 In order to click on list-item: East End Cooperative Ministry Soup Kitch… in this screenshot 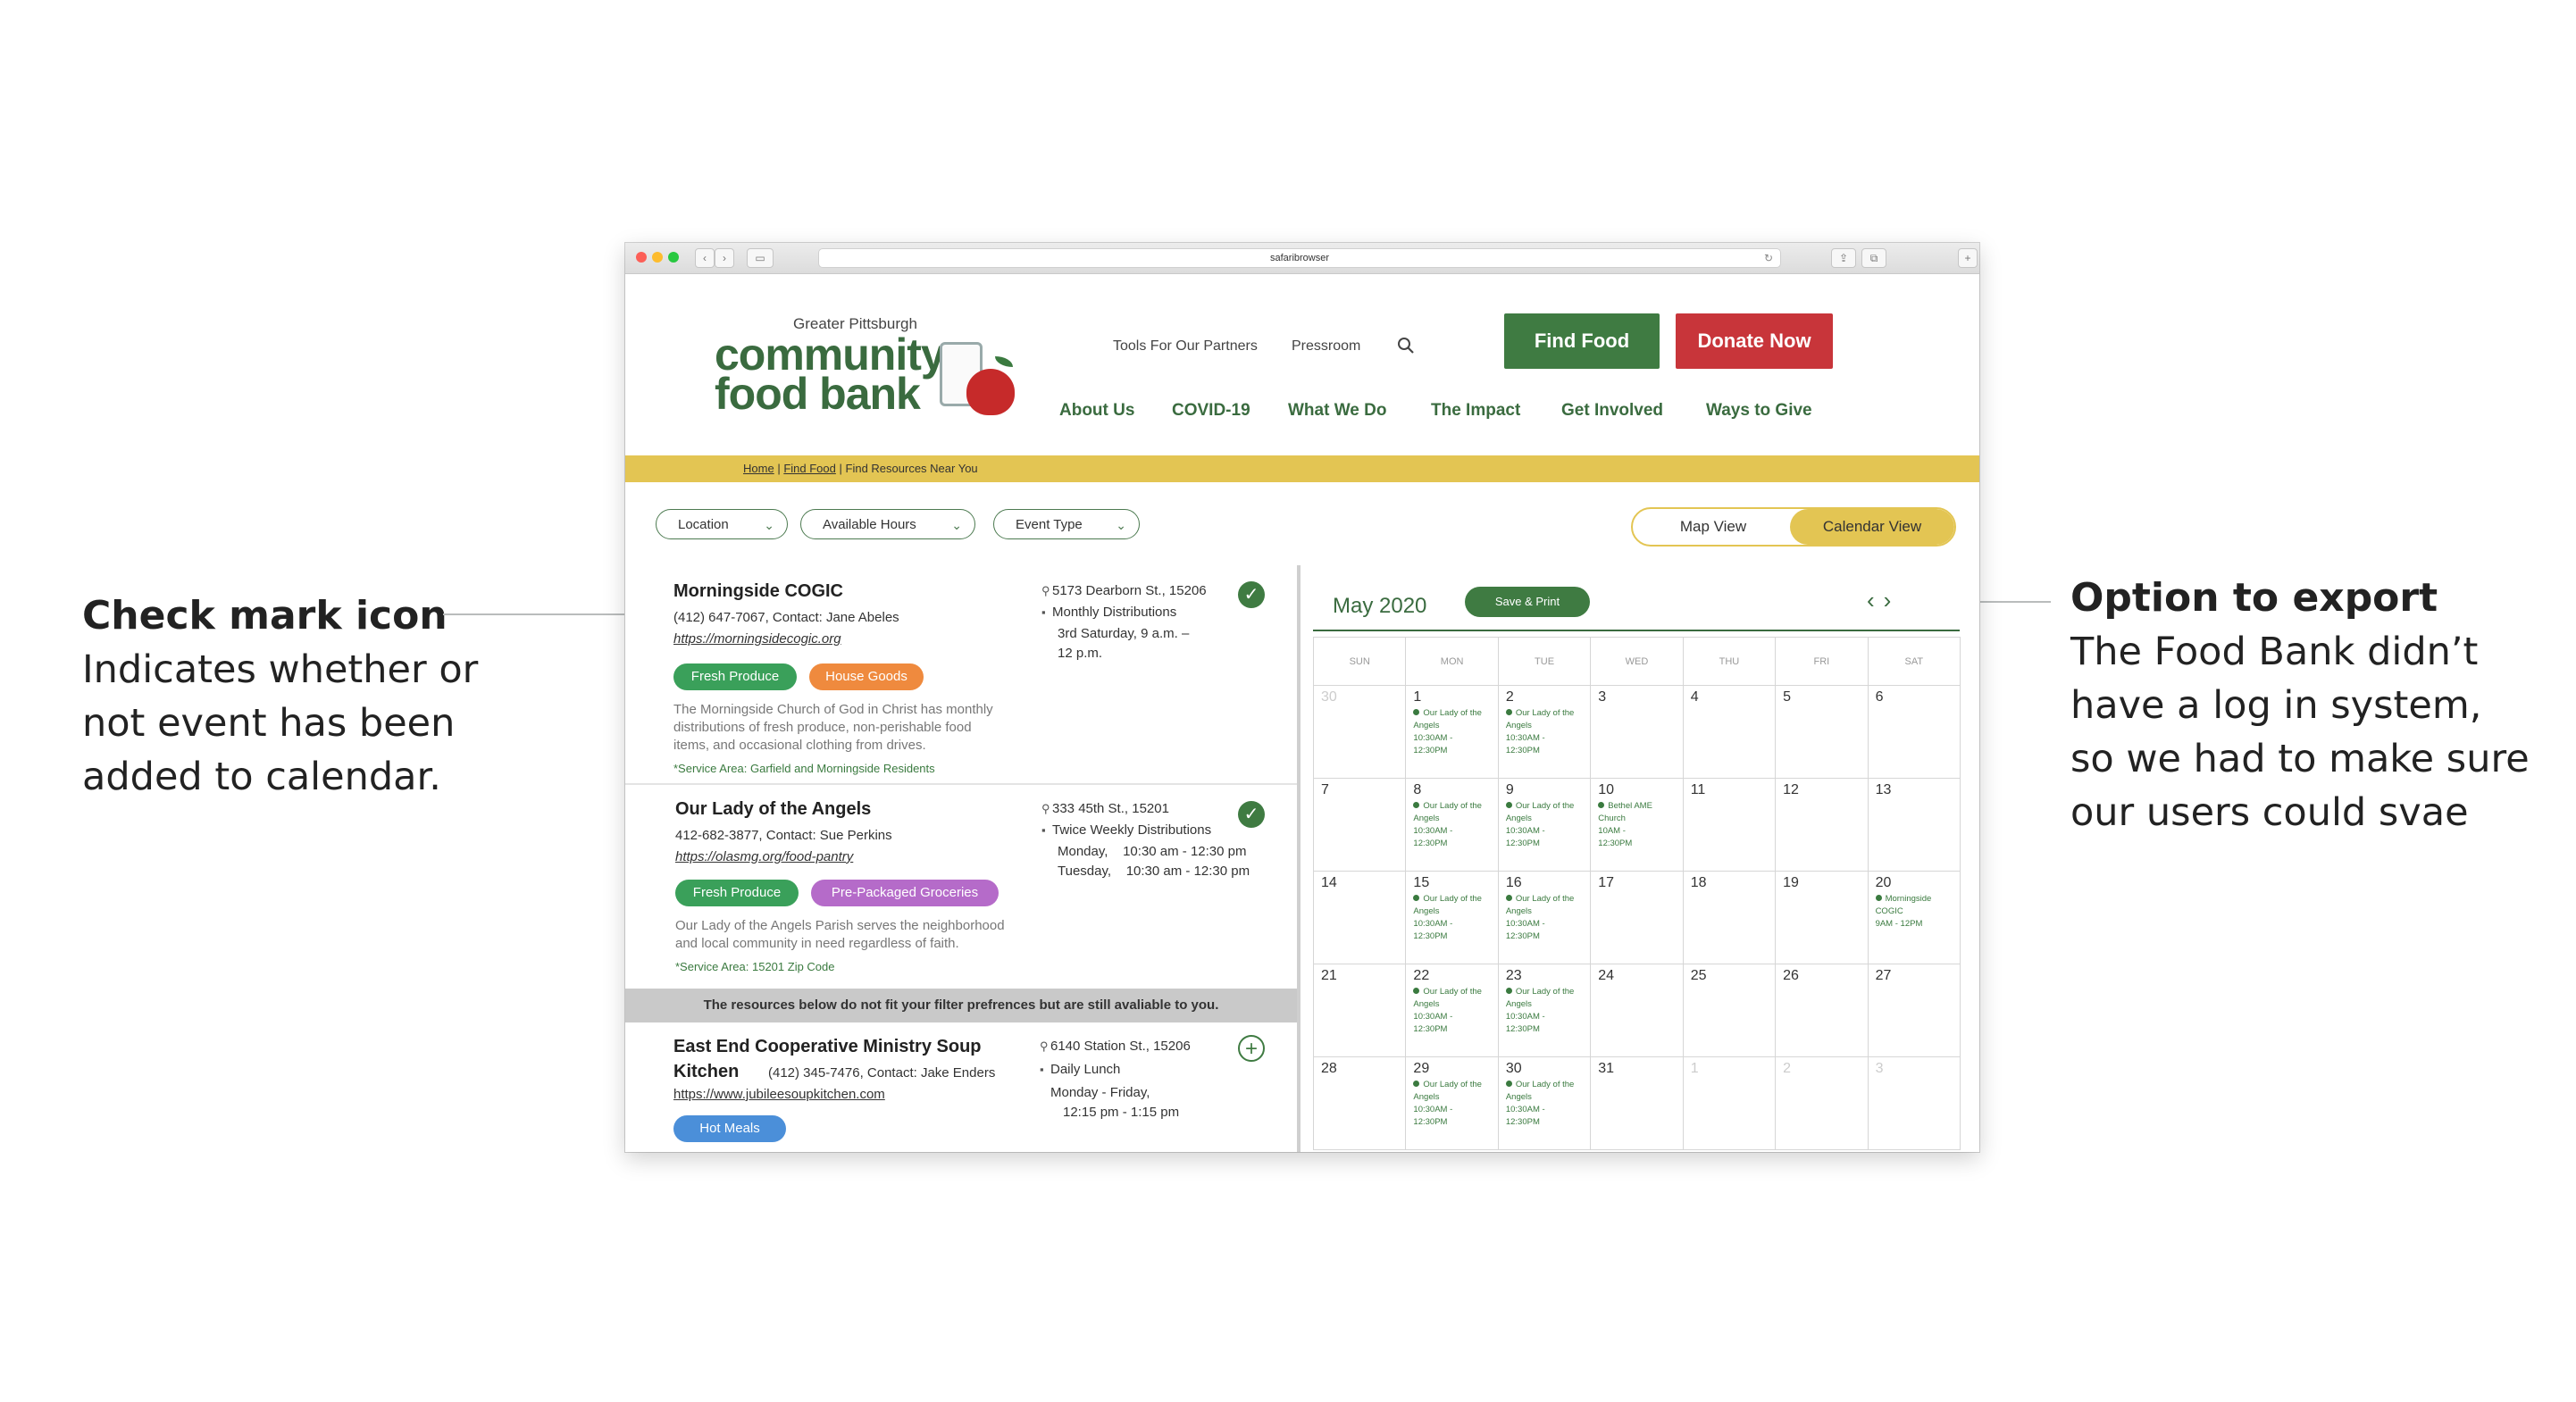, I will do `click(961, 1087)`.